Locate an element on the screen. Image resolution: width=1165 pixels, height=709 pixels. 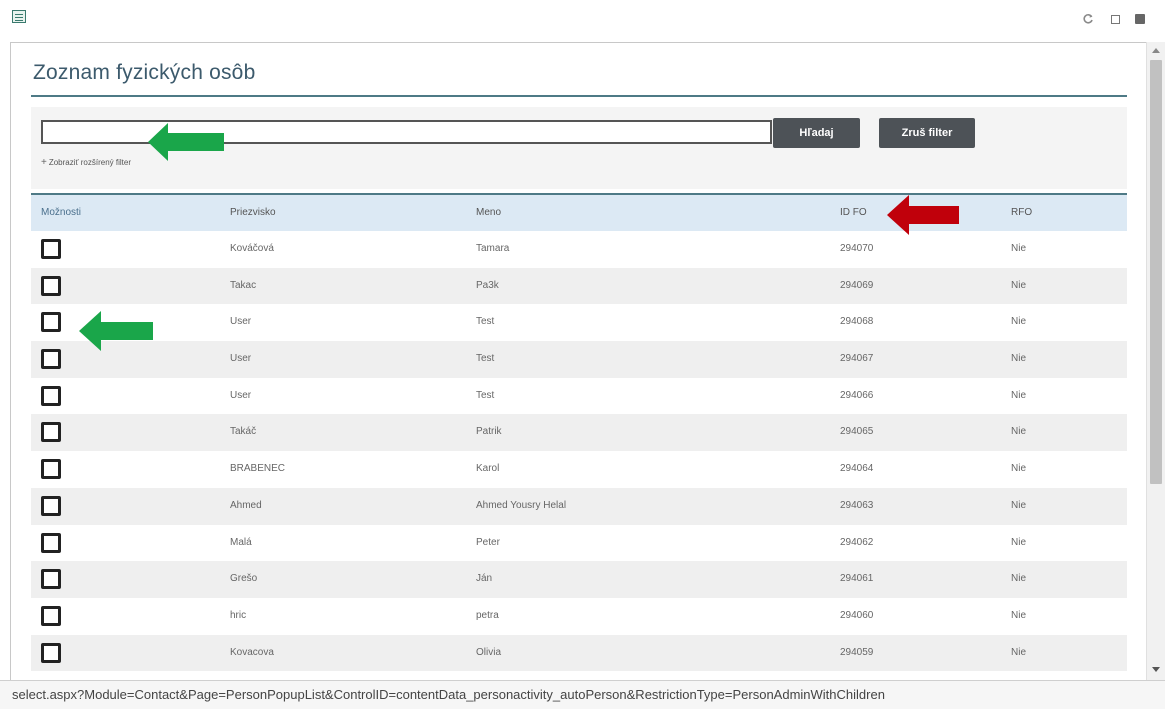
extended-filter-label: Zobraziť rozšírený filter is located at coordinates (89, 162).